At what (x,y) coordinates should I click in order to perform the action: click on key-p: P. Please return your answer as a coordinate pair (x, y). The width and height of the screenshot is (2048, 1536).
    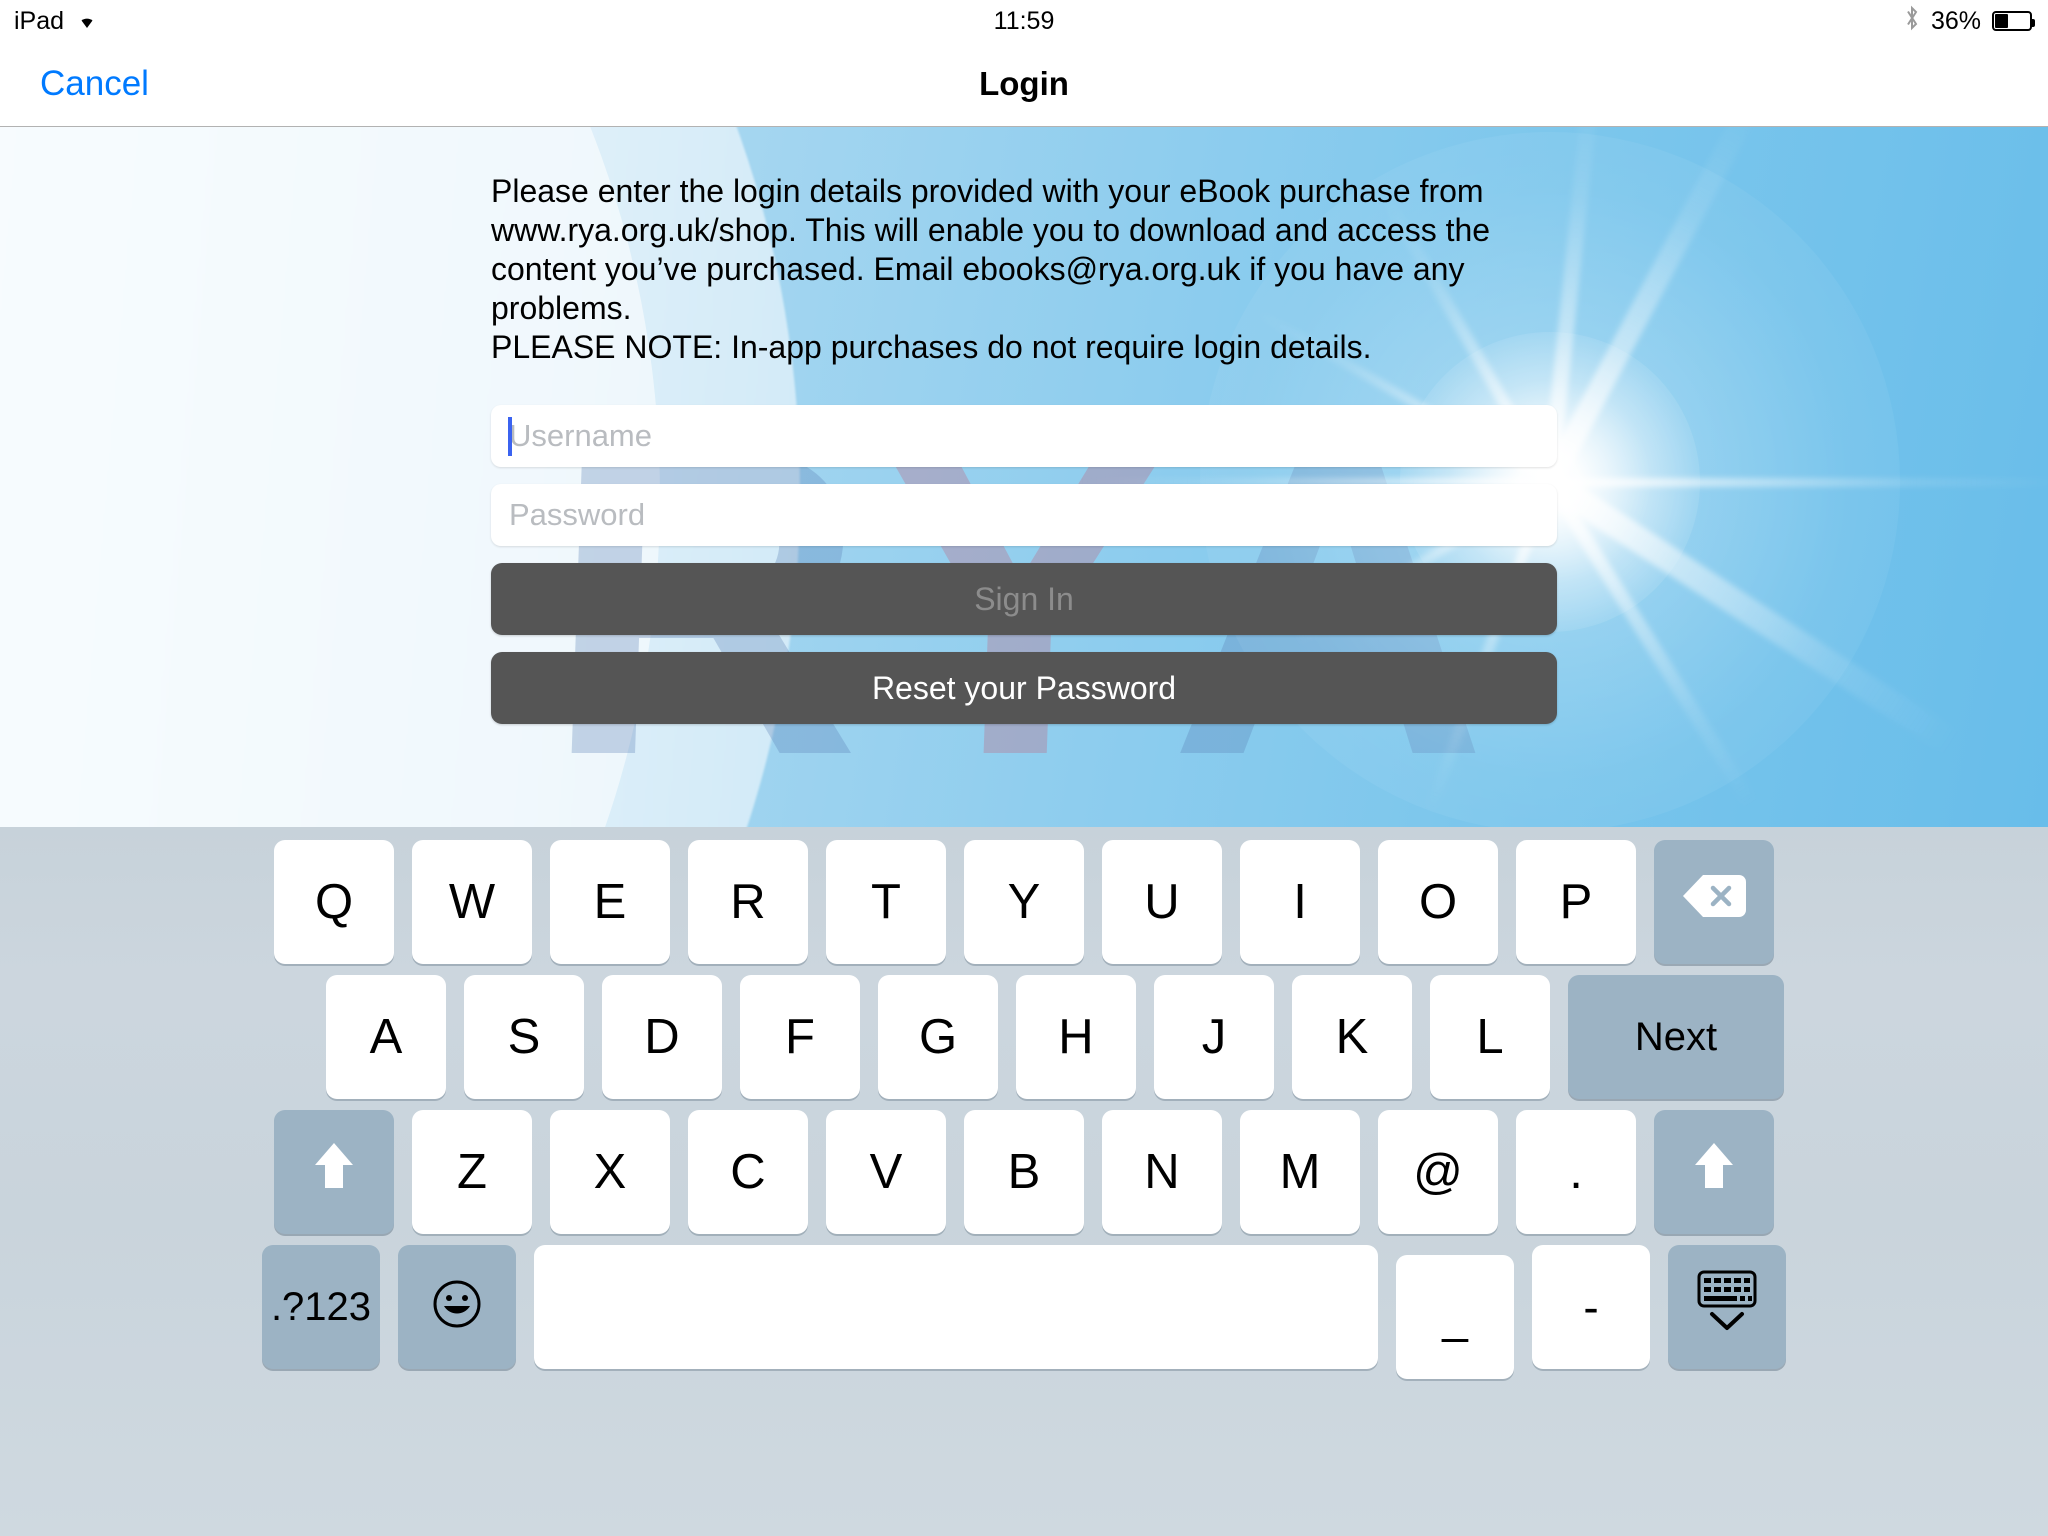
    Looking at the image, I should click on (1576, 902).